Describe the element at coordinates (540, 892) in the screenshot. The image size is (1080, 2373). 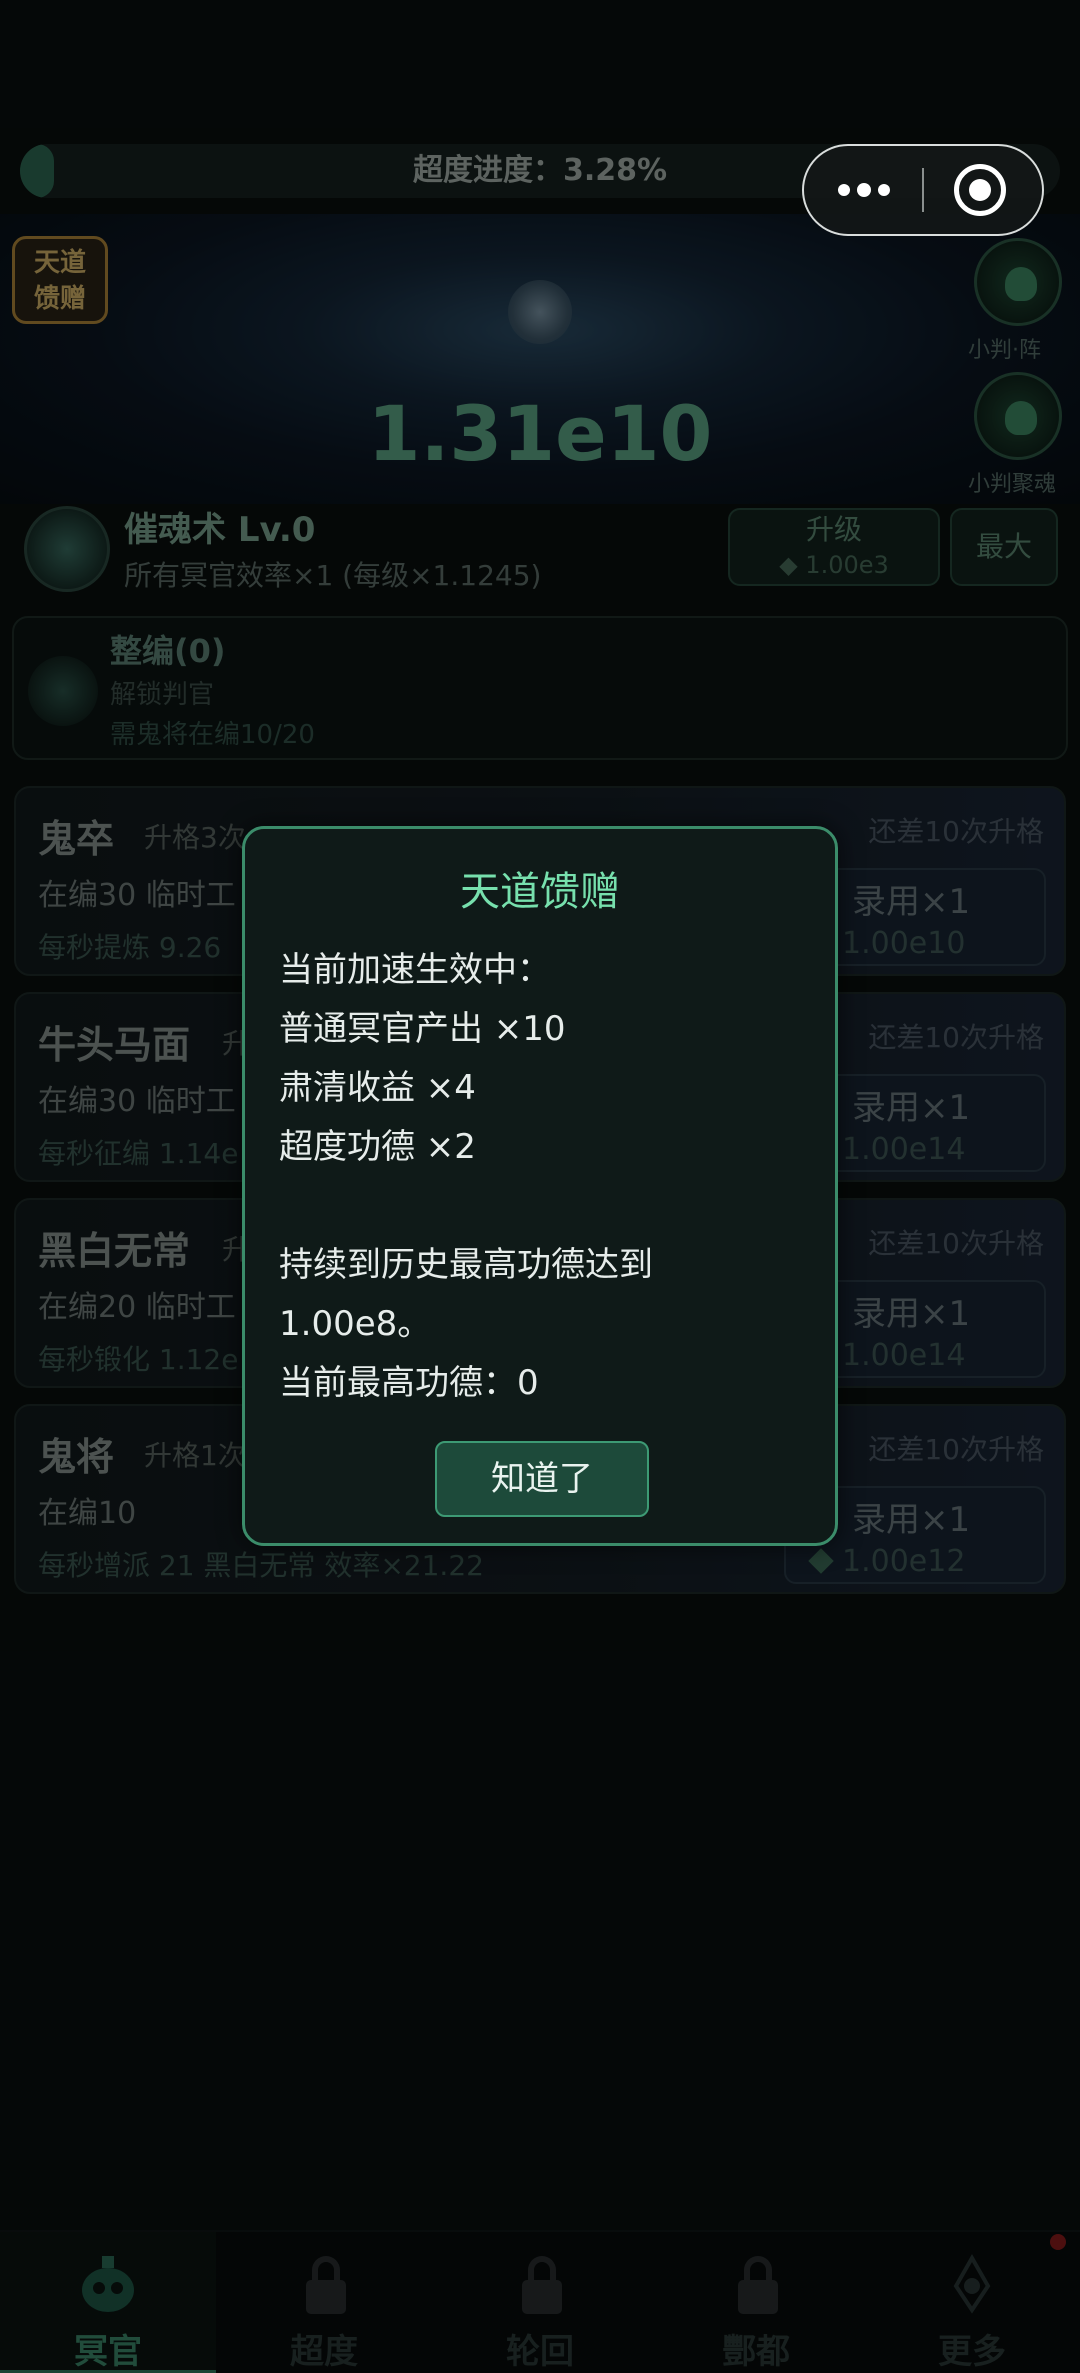
I see `dialog-title: 天道馈赠` at that location.